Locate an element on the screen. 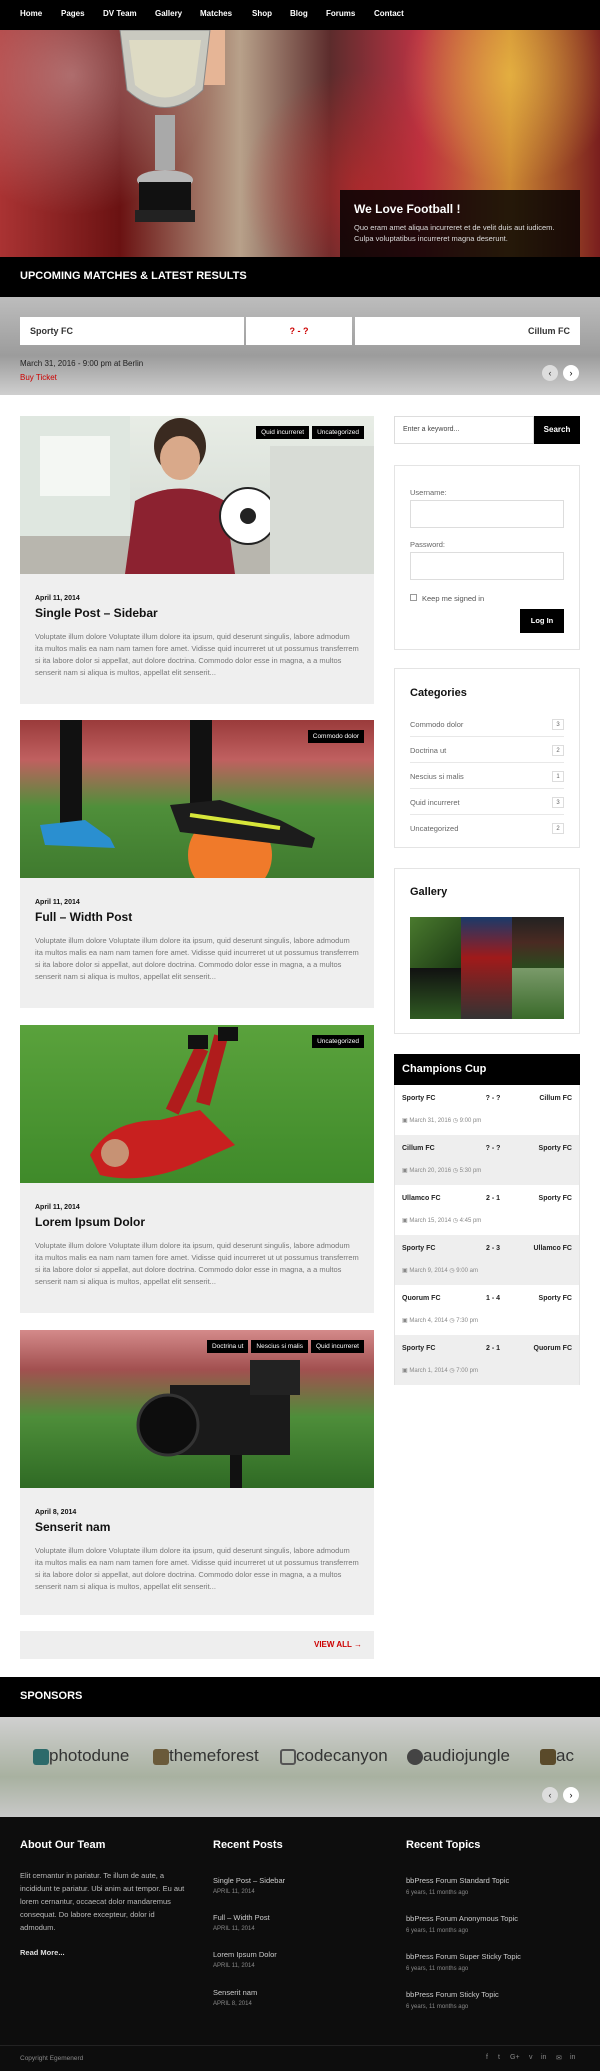 The height and width of the screenshot is (2071, 600). photodune-icon is located at coordinates (41, 1756).